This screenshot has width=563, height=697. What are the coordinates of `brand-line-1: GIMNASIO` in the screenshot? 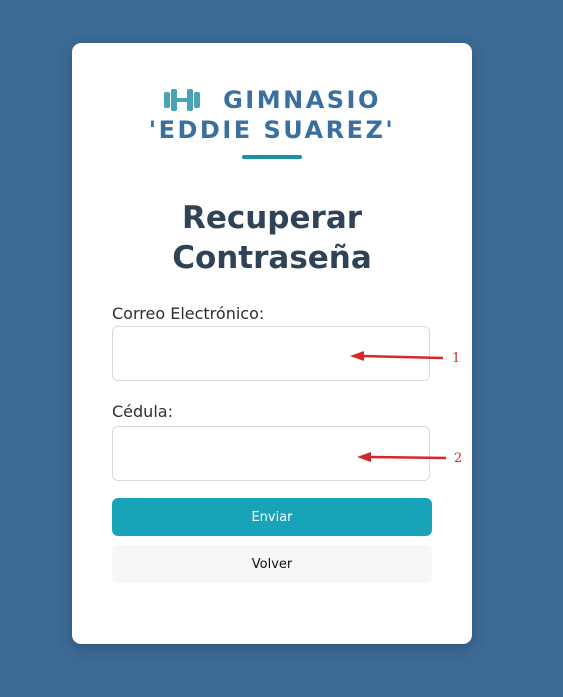 It's located at (272, 100).